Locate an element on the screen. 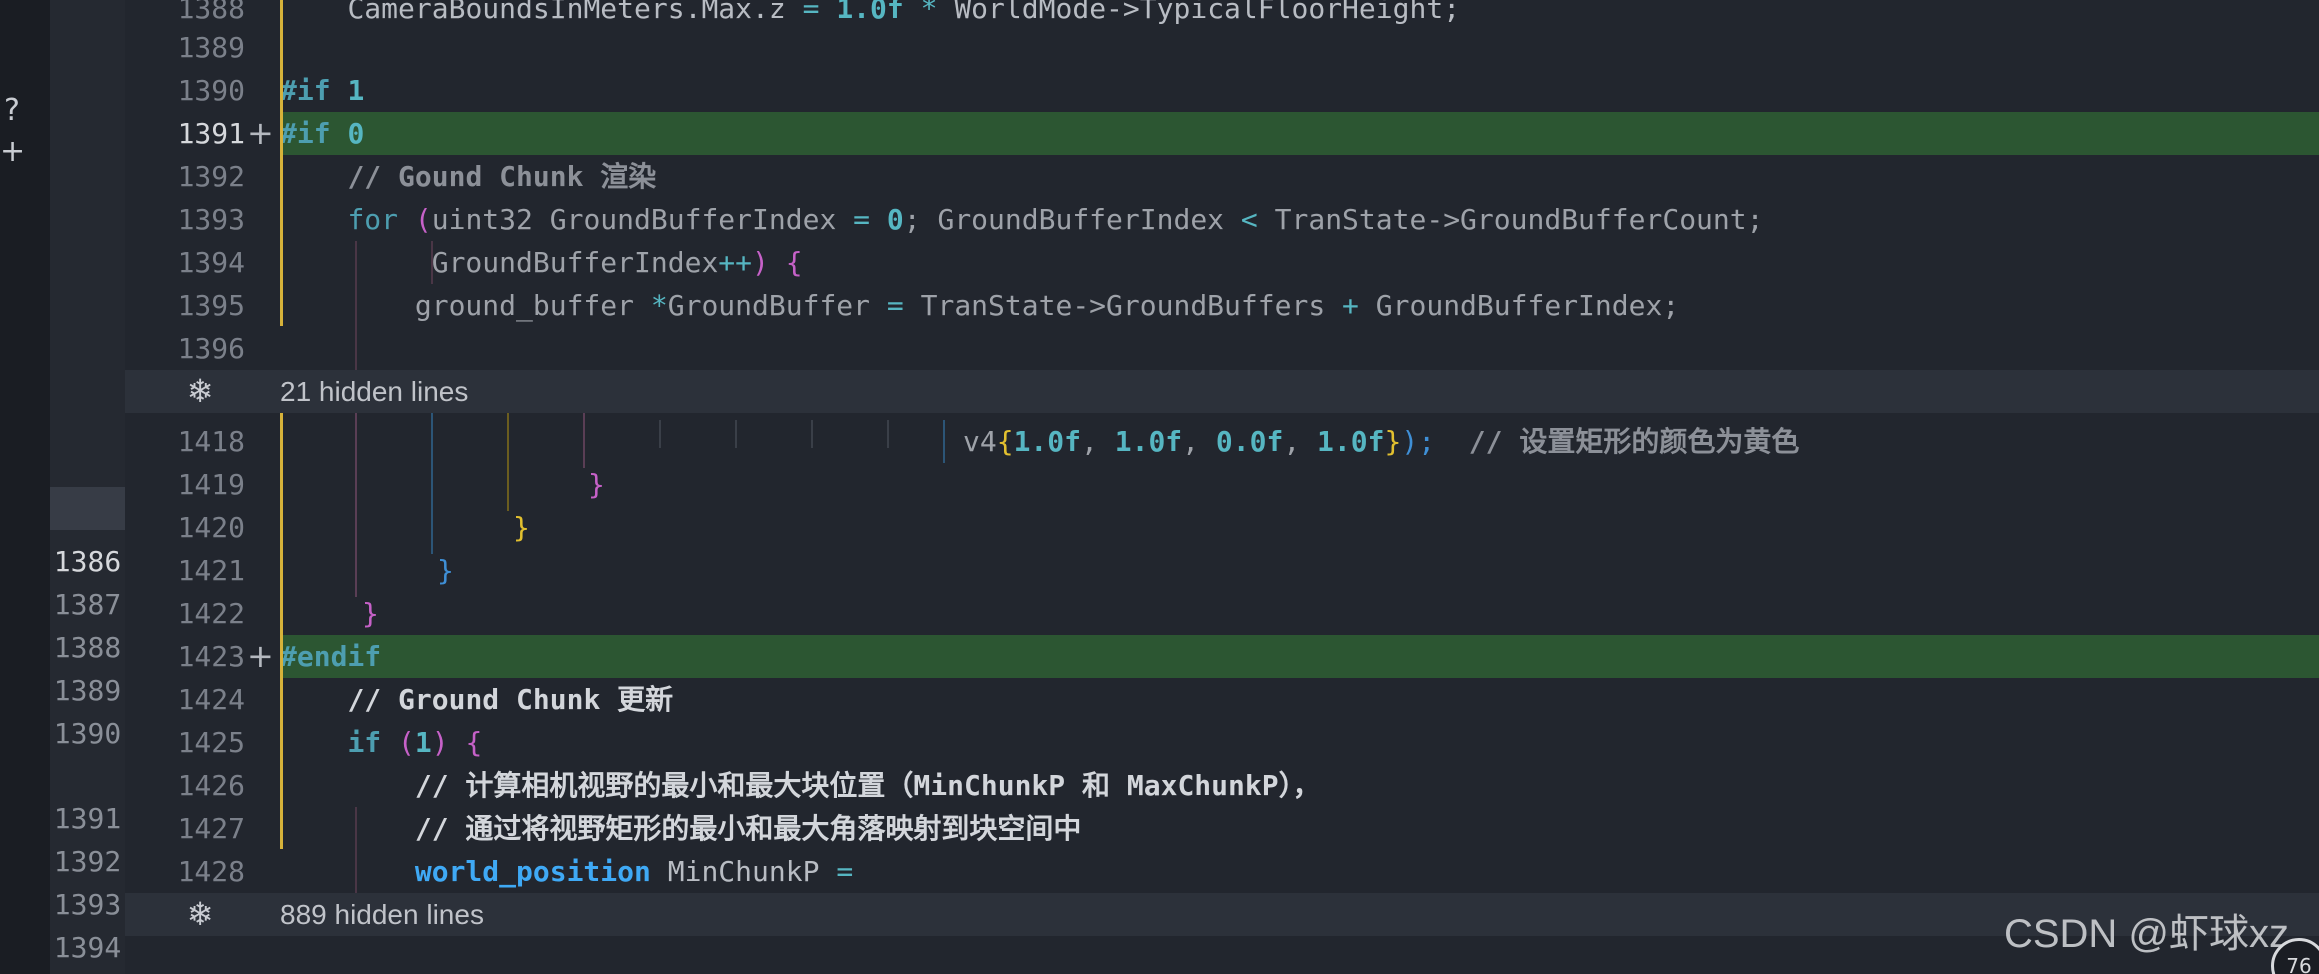 The height and width of the screenshot is (974, 2319). line-number: 1394 is located at coordinates (211, 262).